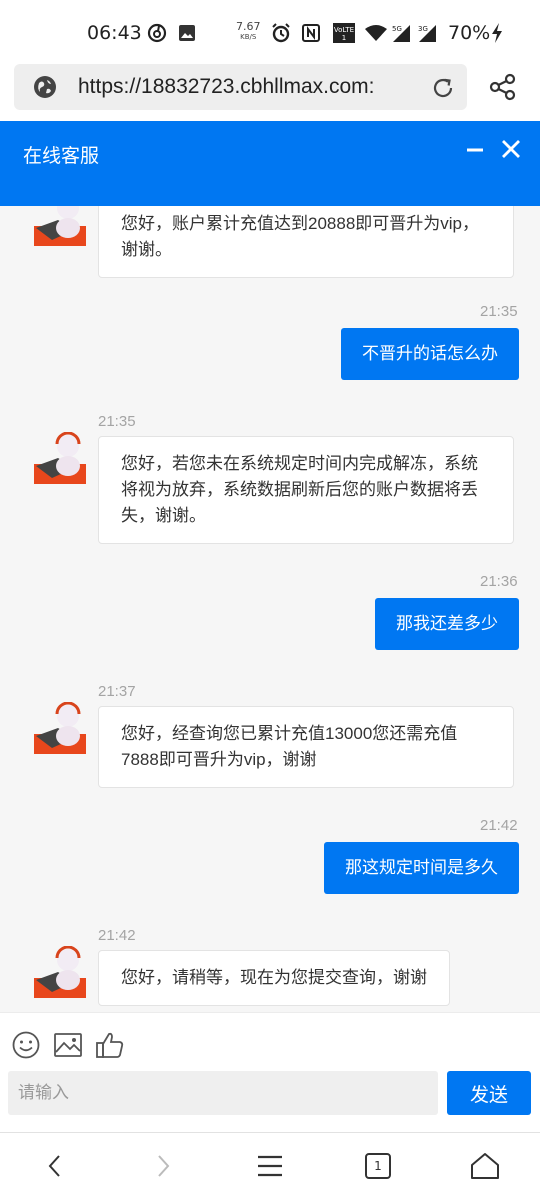  Describe the element at coordinates (306, 242) in the screenshot. I see `message-bubble-incoming: 您好，账户累计充值达到20888即可晋升为vip，谢谢。` at that location.